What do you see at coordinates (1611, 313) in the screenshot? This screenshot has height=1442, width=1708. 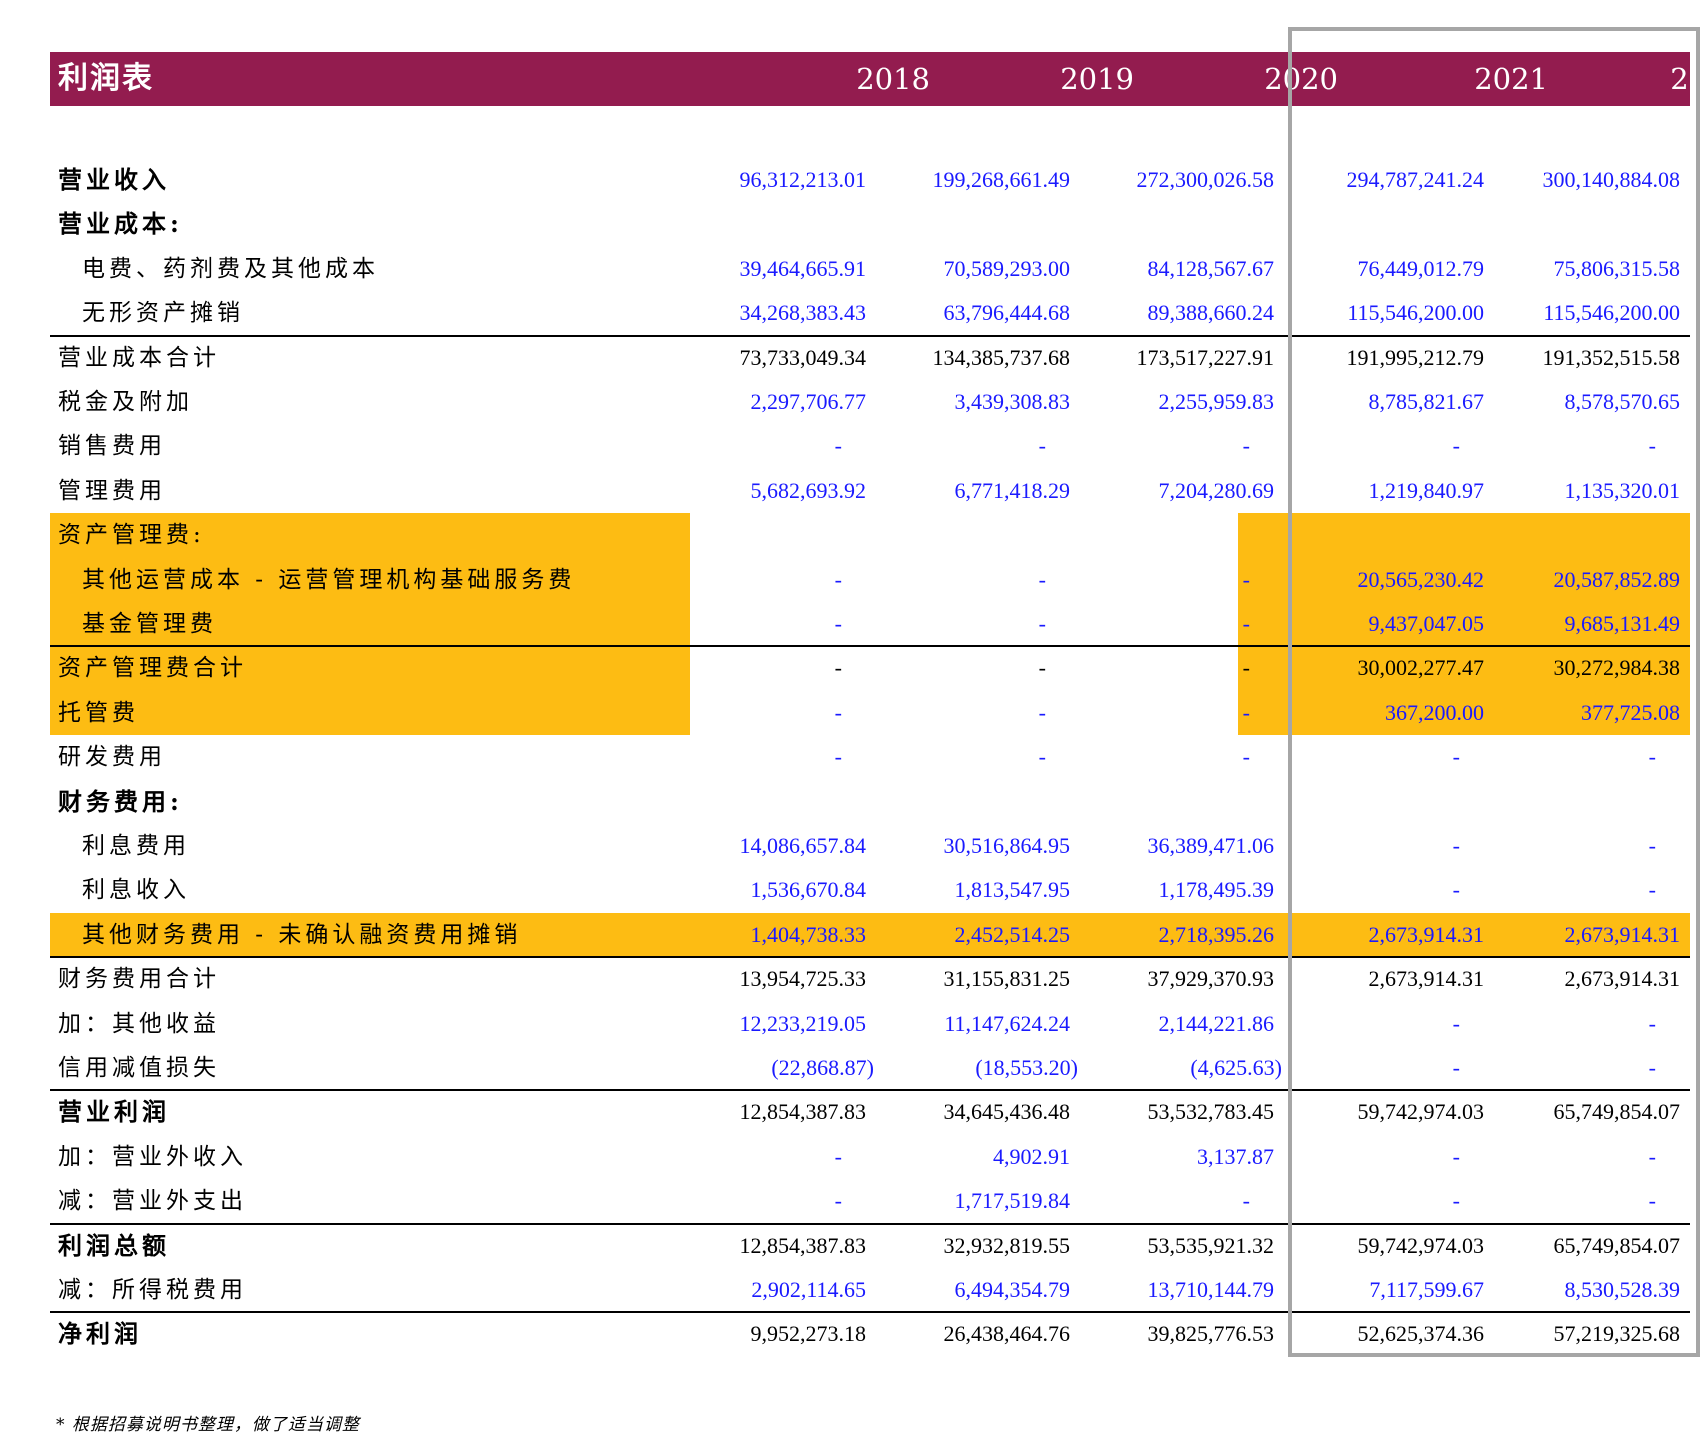 I see `cell-2022: 115,546,200.00` at bounding box center [1611, 313].